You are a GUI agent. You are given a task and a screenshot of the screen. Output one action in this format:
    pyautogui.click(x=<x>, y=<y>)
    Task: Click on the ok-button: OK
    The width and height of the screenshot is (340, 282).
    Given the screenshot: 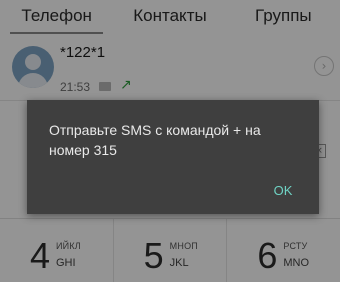 What is the action you would take?
    pyautogui.click(x=283, y=190)
    